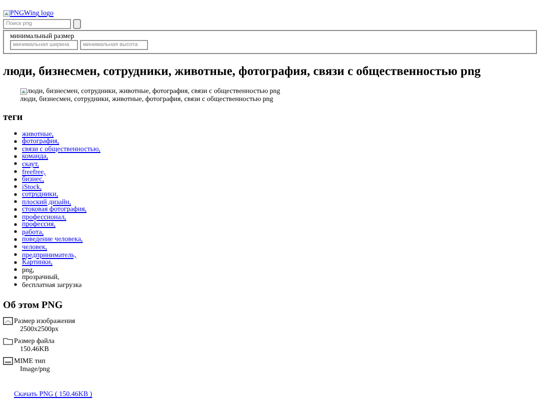 The height and width of the screenshot is (405, 540). Describe the element at coordinates (8, 321) in the screenshot. I see `image-icon` at that location.